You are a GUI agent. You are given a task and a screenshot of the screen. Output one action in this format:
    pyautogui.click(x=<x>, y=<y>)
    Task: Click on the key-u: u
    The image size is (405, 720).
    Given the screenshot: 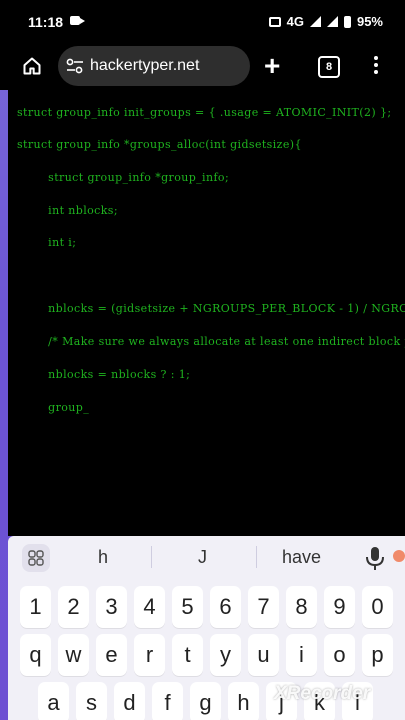 What is the action you would take?
    pyautogui.click(x=263, y=655)
    